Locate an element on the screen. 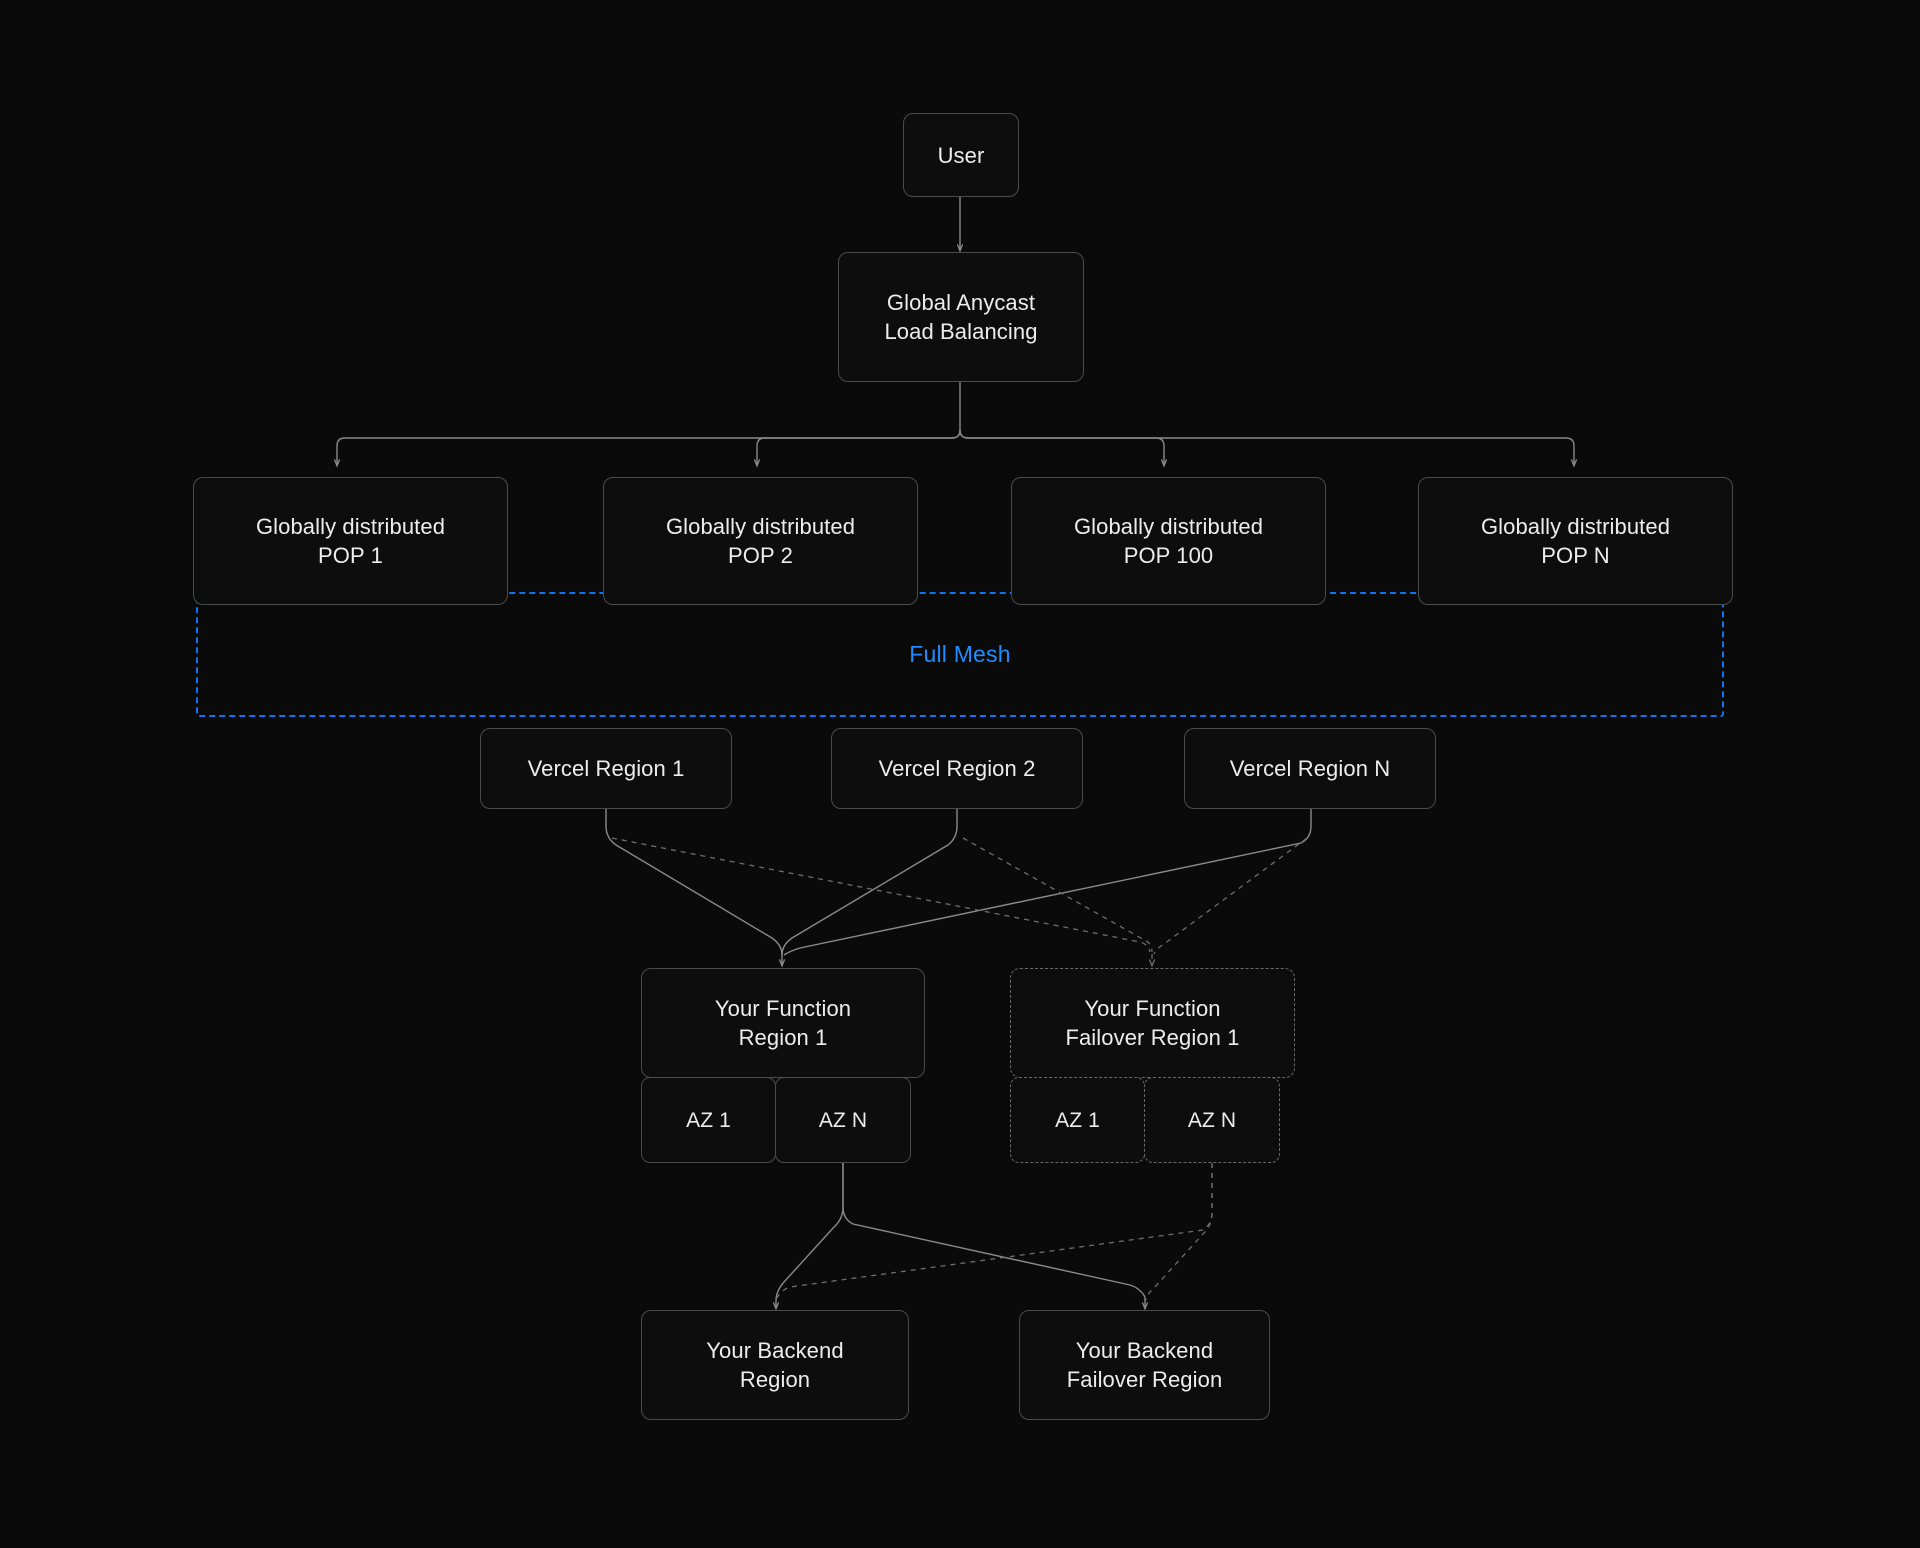 The width and height of the screenshot is (1920, 1548). node-your-function-failover-region-1: Your Function Failover Region 1 is located at coordinates (1152, 1023).